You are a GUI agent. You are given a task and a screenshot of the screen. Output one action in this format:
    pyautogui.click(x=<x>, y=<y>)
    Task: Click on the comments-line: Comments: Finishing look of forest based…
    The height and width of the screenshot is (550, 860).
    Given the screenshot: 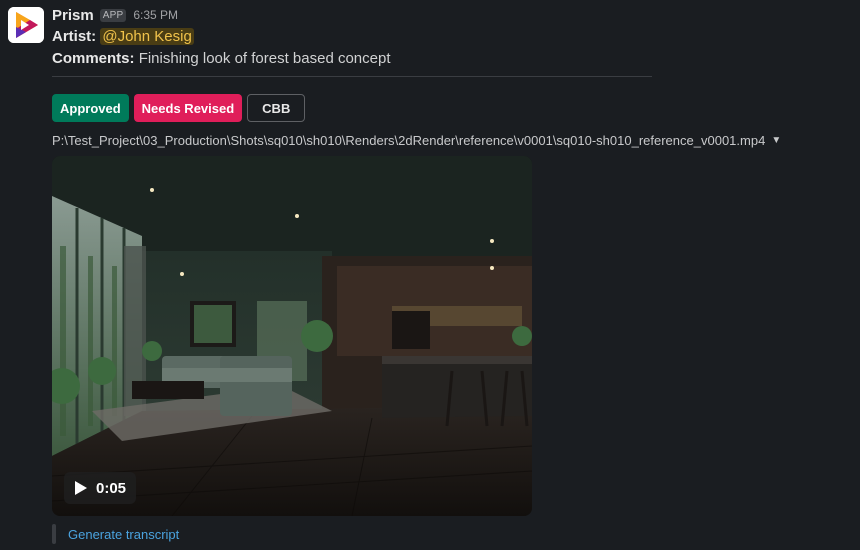 What is the action you would take?
    pyautogui.click(x=221, y=58)
    